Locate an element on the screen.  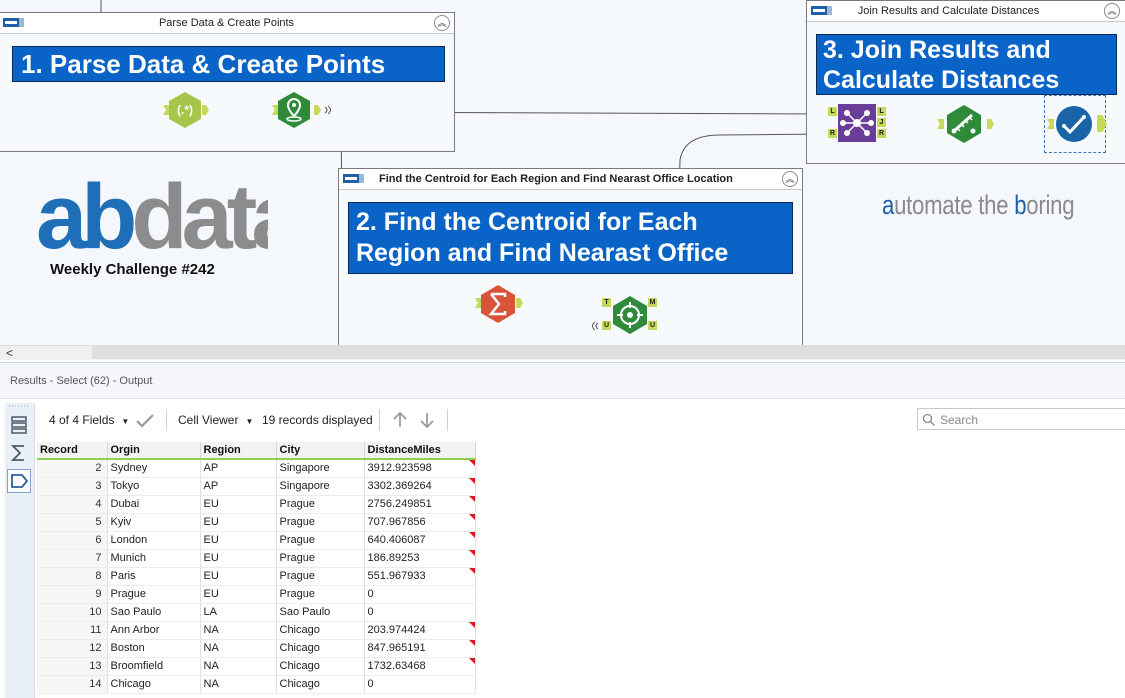
annotation-step-1: 1. Parse Data & Create Points is located at coordinates (228, 64).